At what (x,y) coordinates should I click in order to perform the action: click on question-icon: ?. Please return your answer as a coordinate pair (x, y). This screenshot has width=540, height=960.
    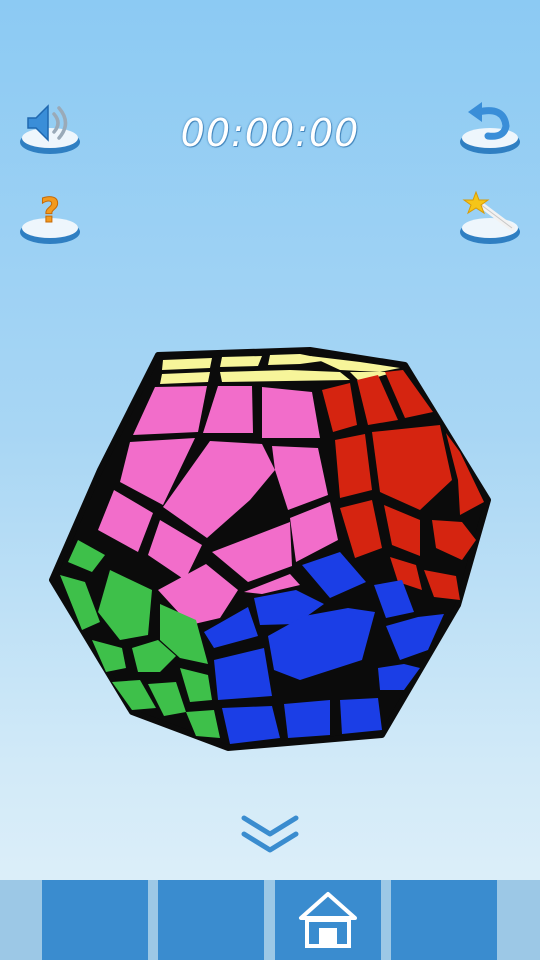
    Looking at the image, I should click on (50, 217).